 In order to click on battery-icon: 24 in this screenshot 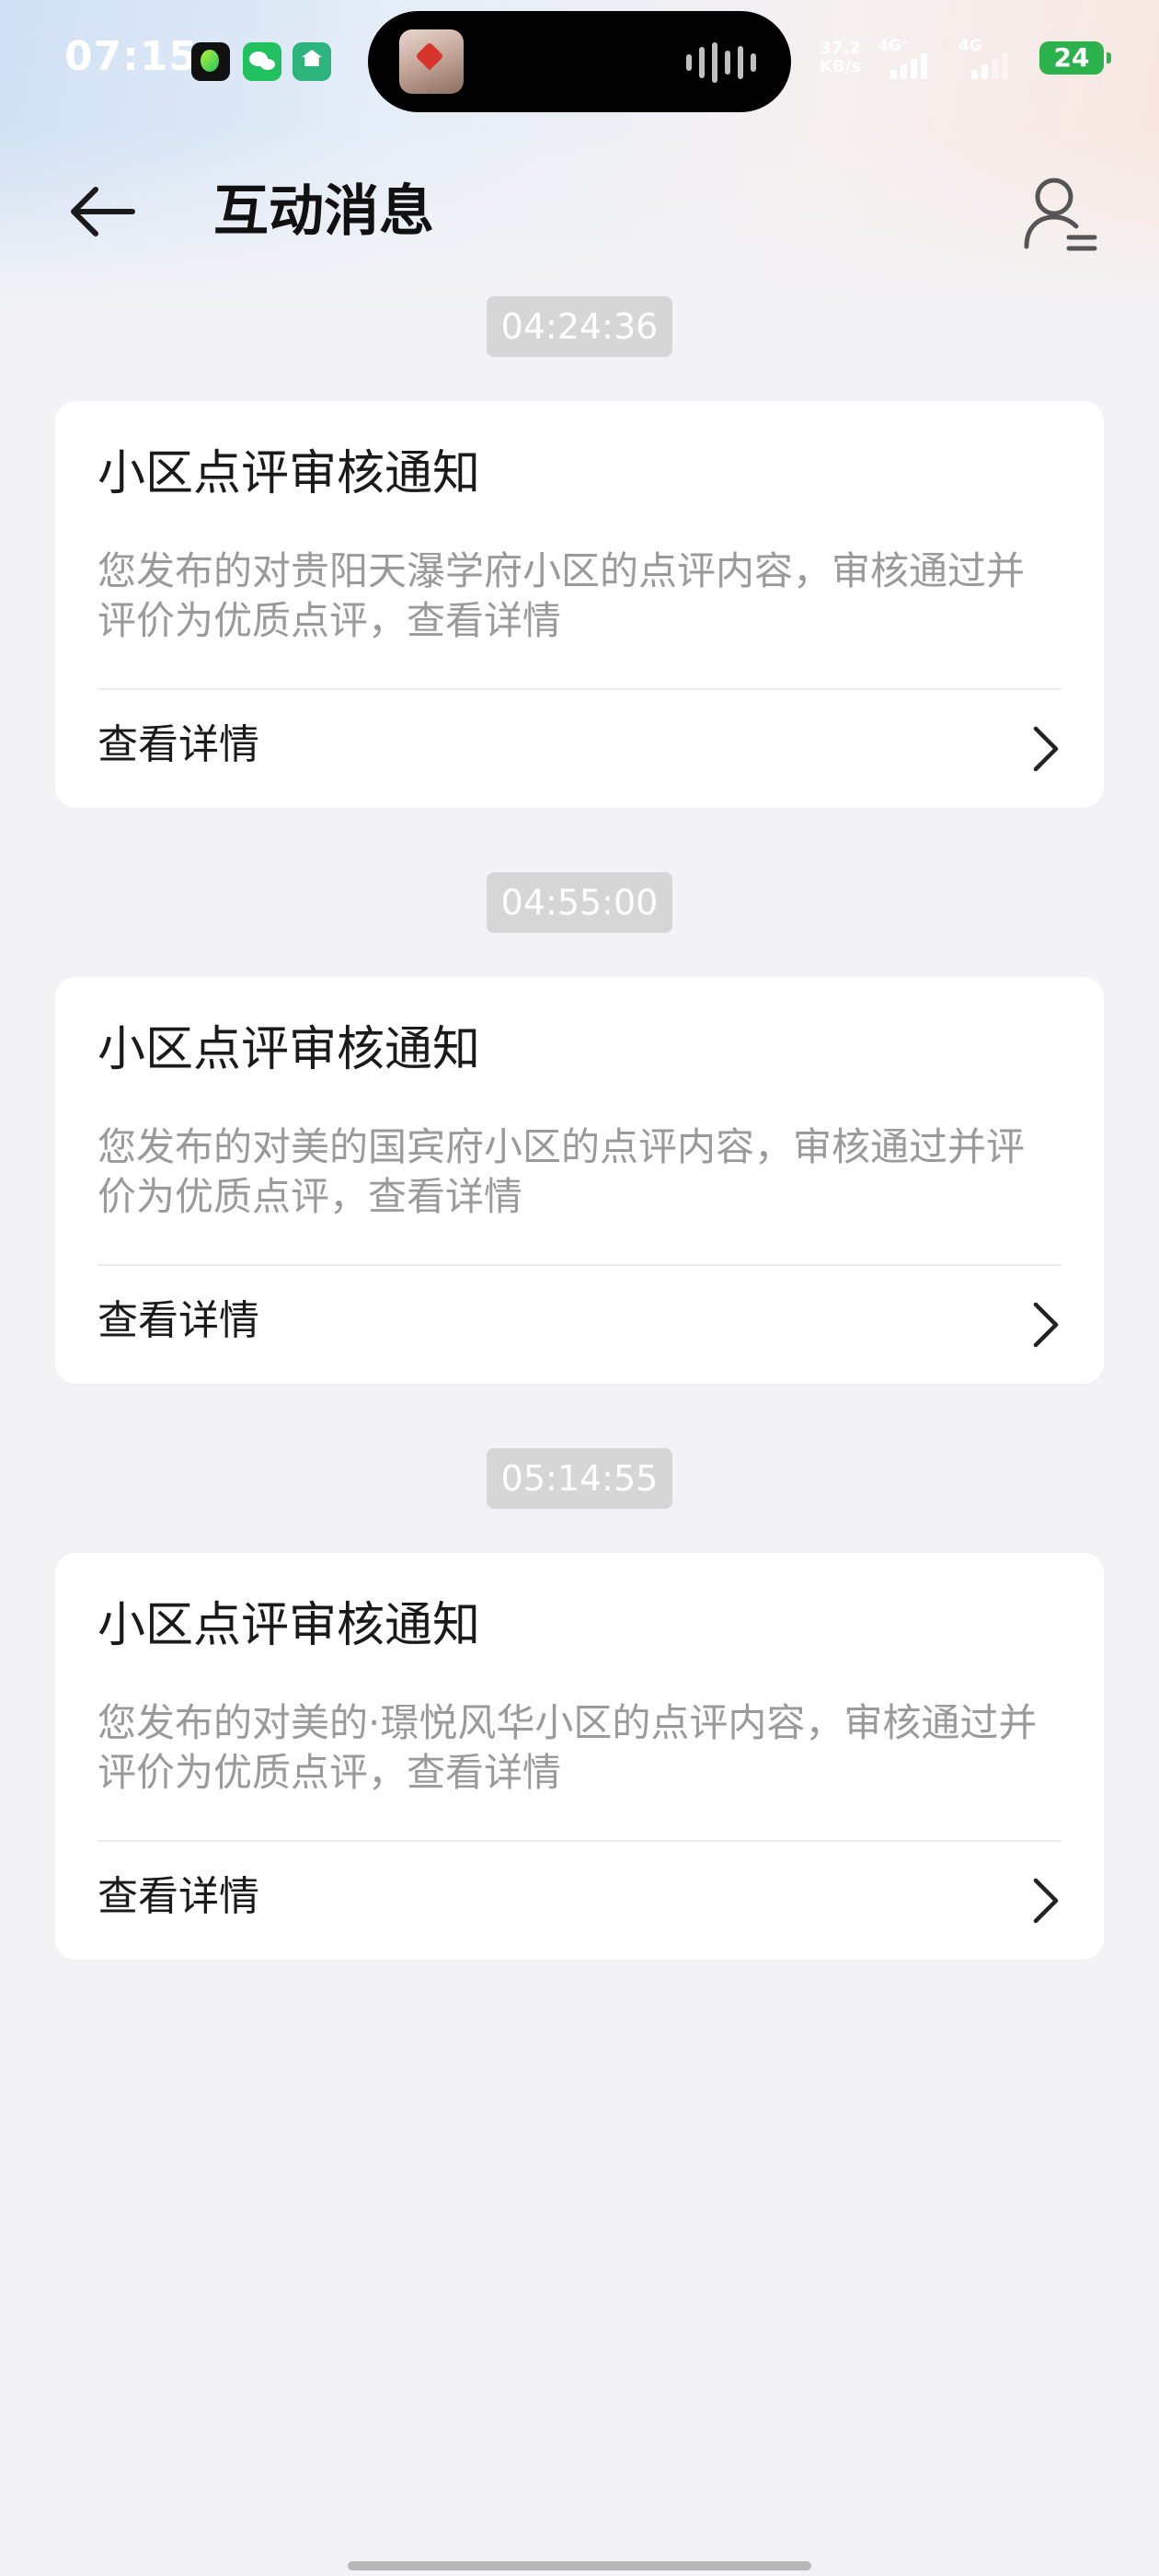, I will do `click(1075, 58)`.